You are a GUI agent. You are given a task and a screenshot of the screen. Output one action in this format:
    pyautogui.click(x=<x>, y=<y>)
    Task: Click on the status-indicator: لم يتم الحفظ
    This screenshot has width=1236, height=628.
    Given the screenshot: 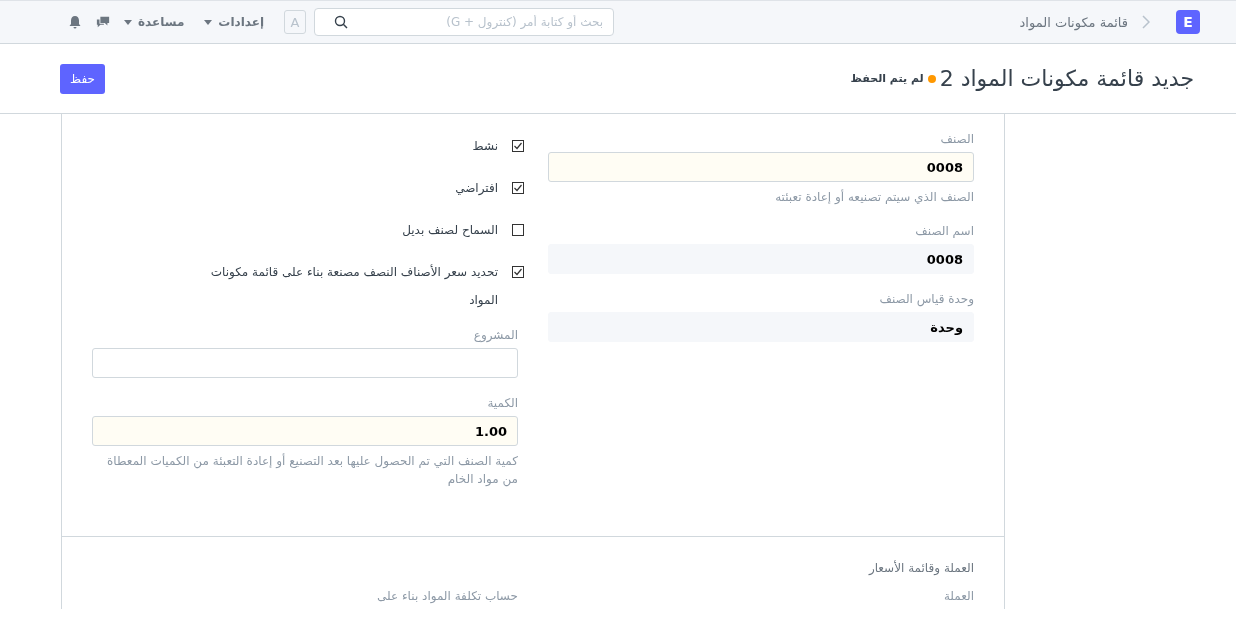 What is the action you would take?
    pyautogui.click(x=887, y=78)
    